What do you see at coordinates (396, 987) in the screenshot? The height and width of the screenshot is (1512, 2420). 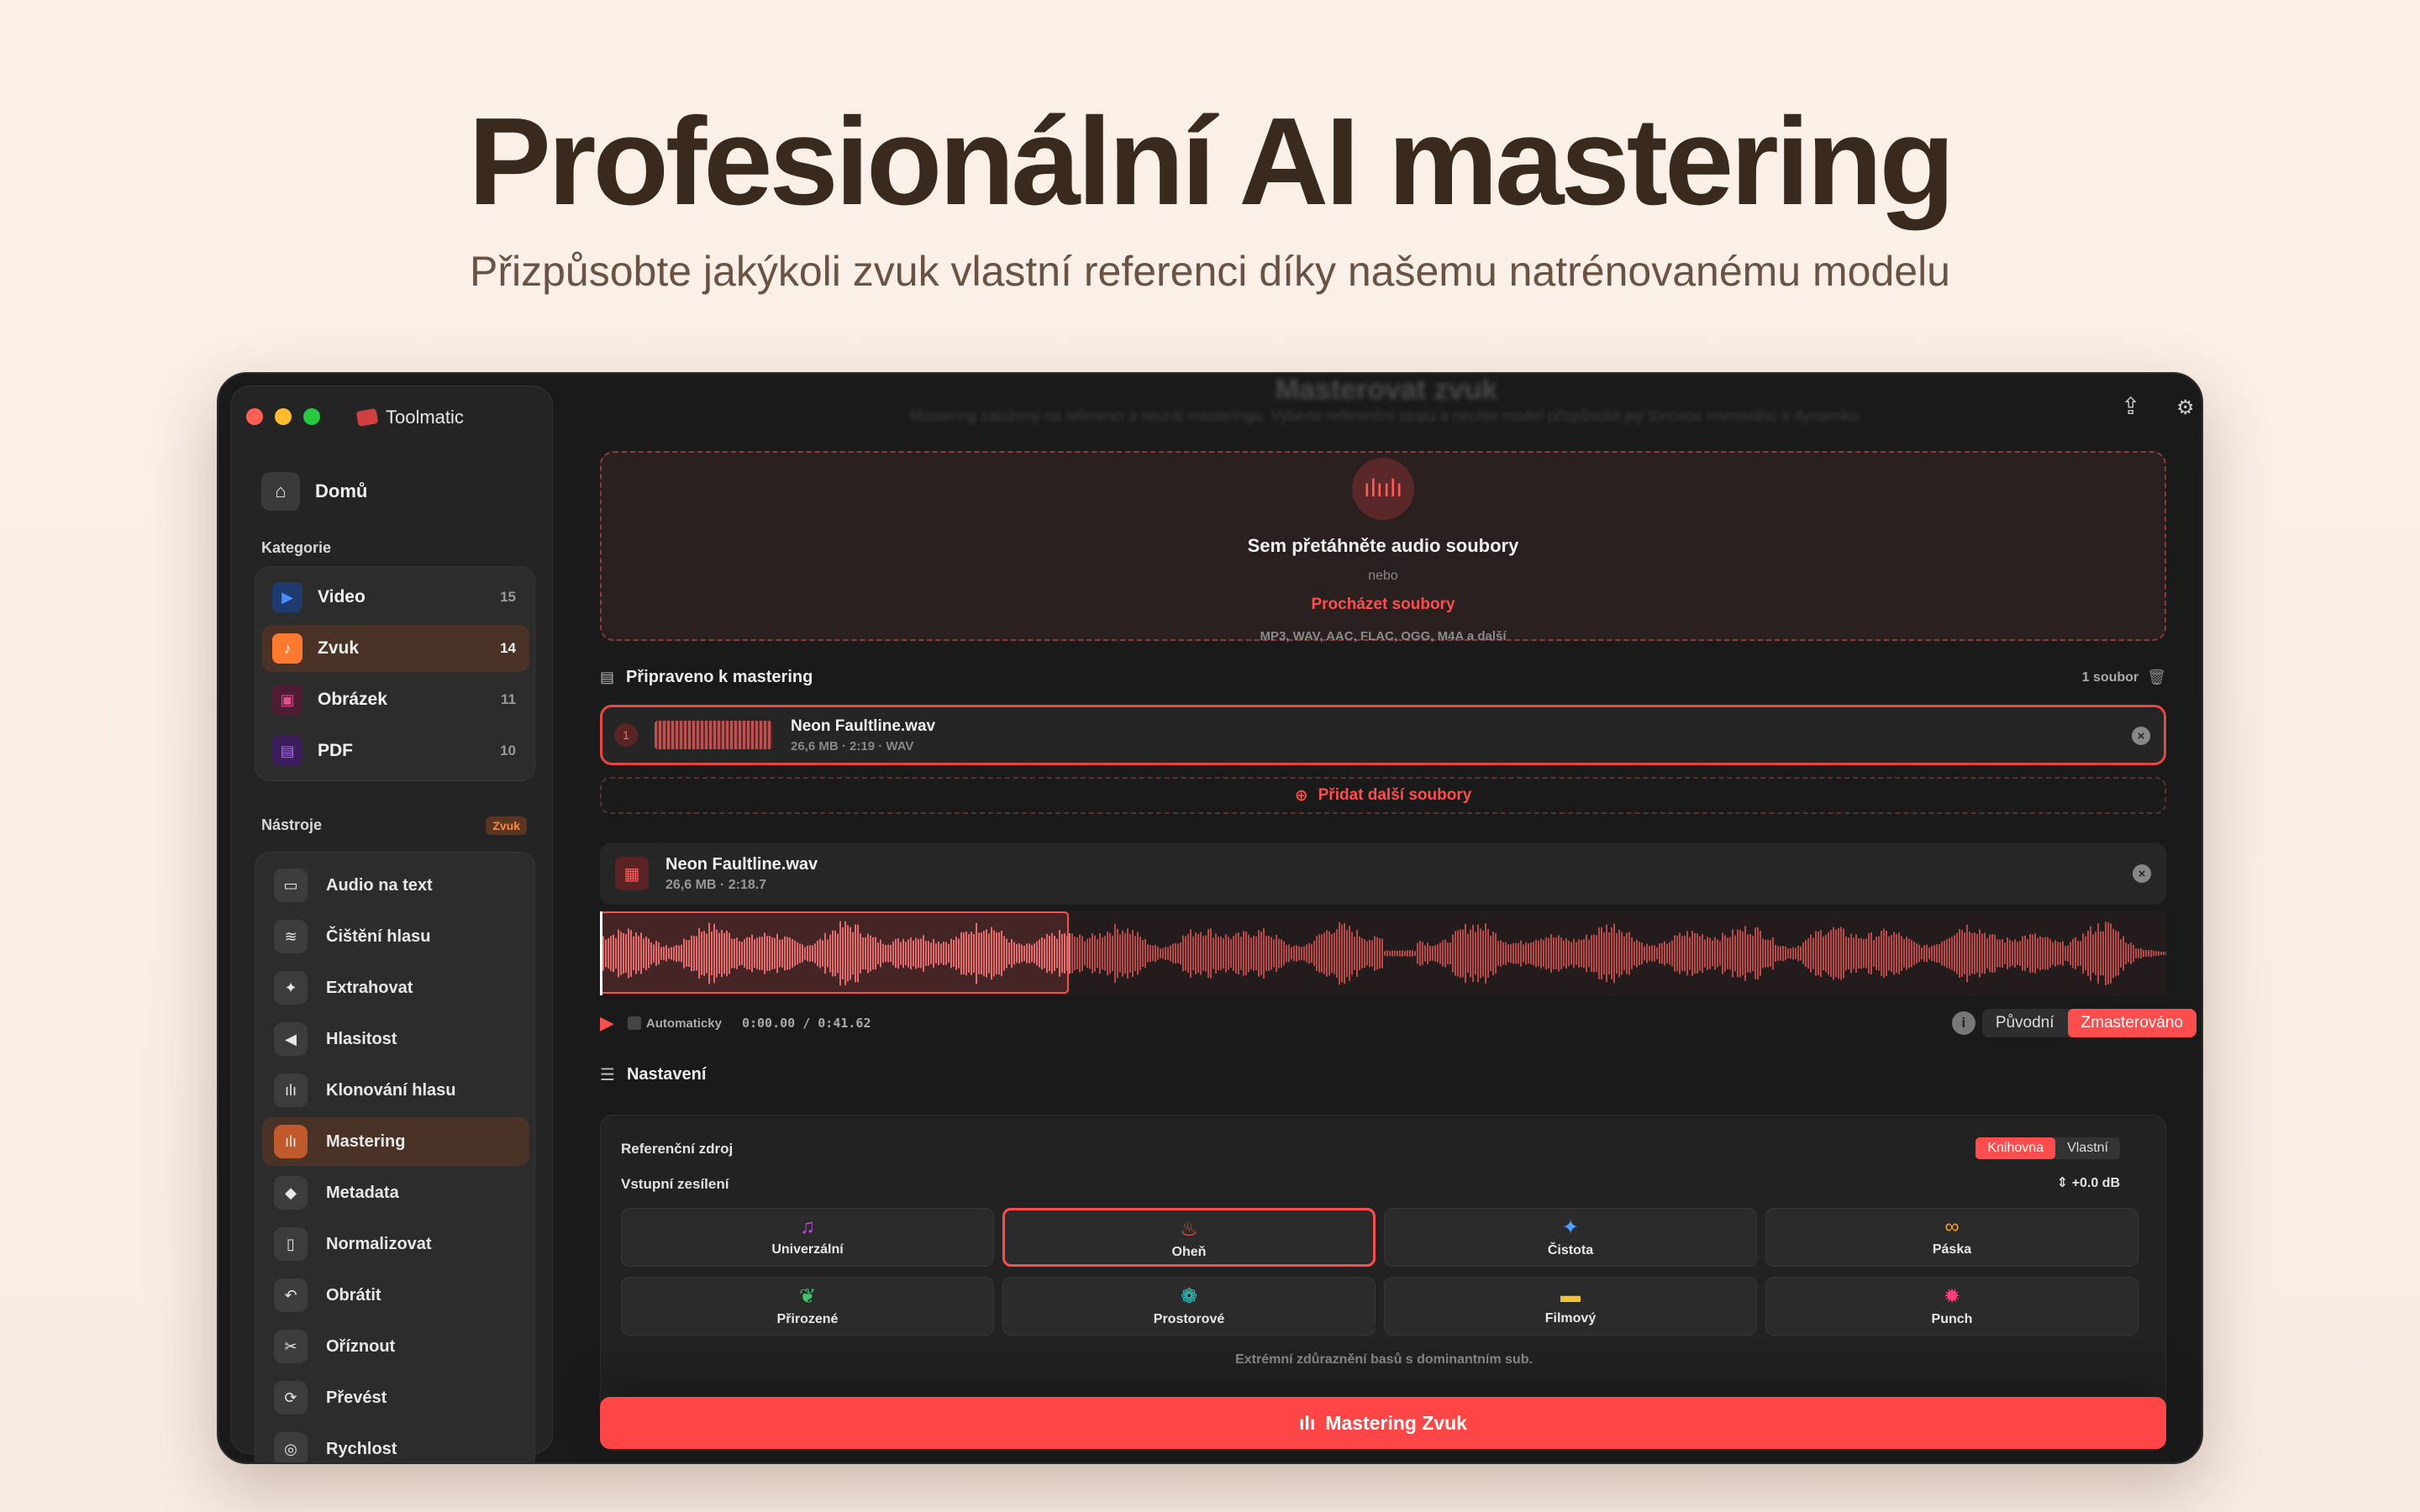 I see `tool-extrahovat: ✦ Extrahovat` at bounding box center [396, 987].